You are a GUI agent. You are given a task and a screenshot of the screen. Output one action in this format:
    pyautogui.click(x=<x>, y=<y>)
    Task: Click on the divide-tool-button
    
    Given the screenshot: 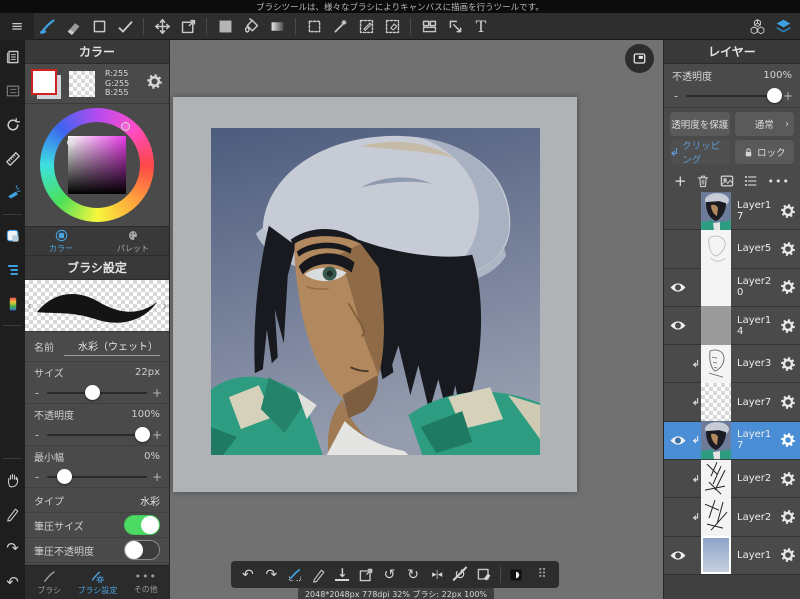 What is the action you would take?
    pyautogui.click(x=429, y=26)
    